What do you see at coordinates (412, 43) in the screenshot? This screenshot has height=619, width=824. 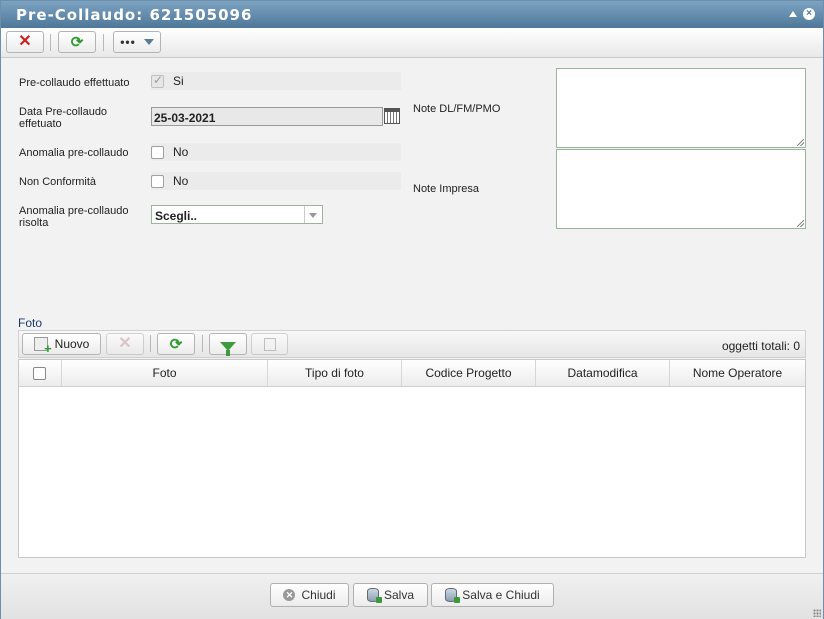 I see `main-toolbar: ✕ ⟳ •••` at bounding box center [412, 43].